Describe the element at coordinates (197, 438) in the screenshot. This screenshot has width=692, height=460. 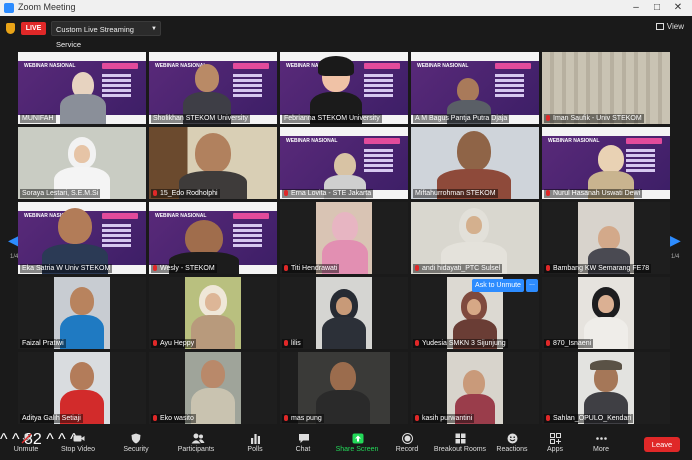
I see `participants-icon` at that location.